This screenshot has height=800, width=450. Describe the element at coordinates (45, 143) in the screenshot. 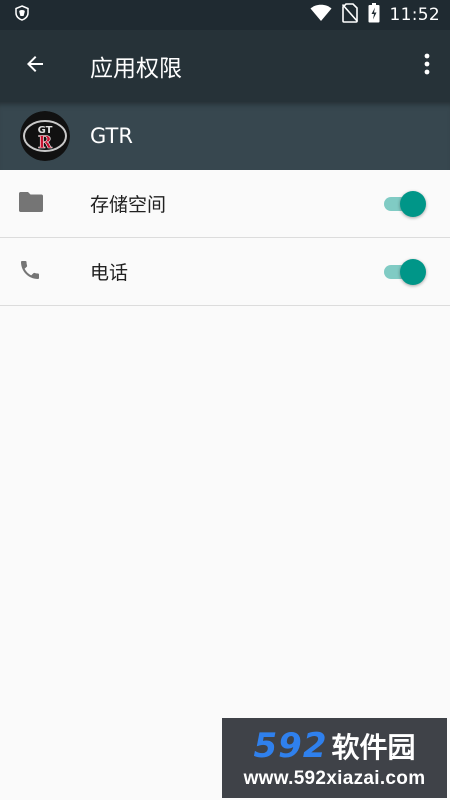

I see `svg-text: R` at that location.